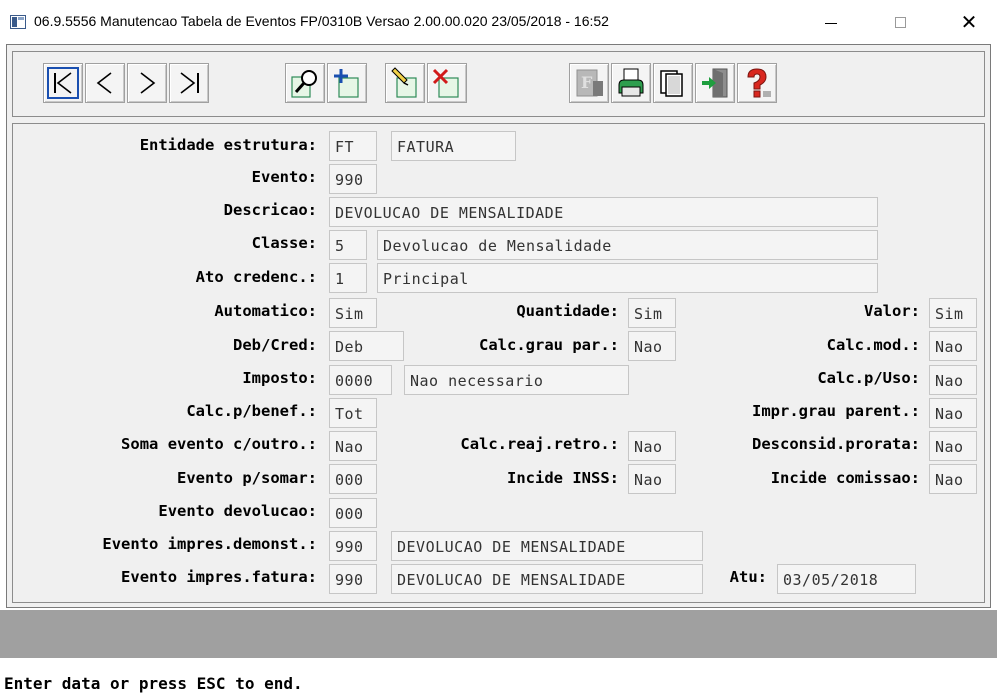 The height and width of the screenshot is (698, 997). Describe the element at coordinates (18, 22) in the screenshot. I see `app-icon` at that location.